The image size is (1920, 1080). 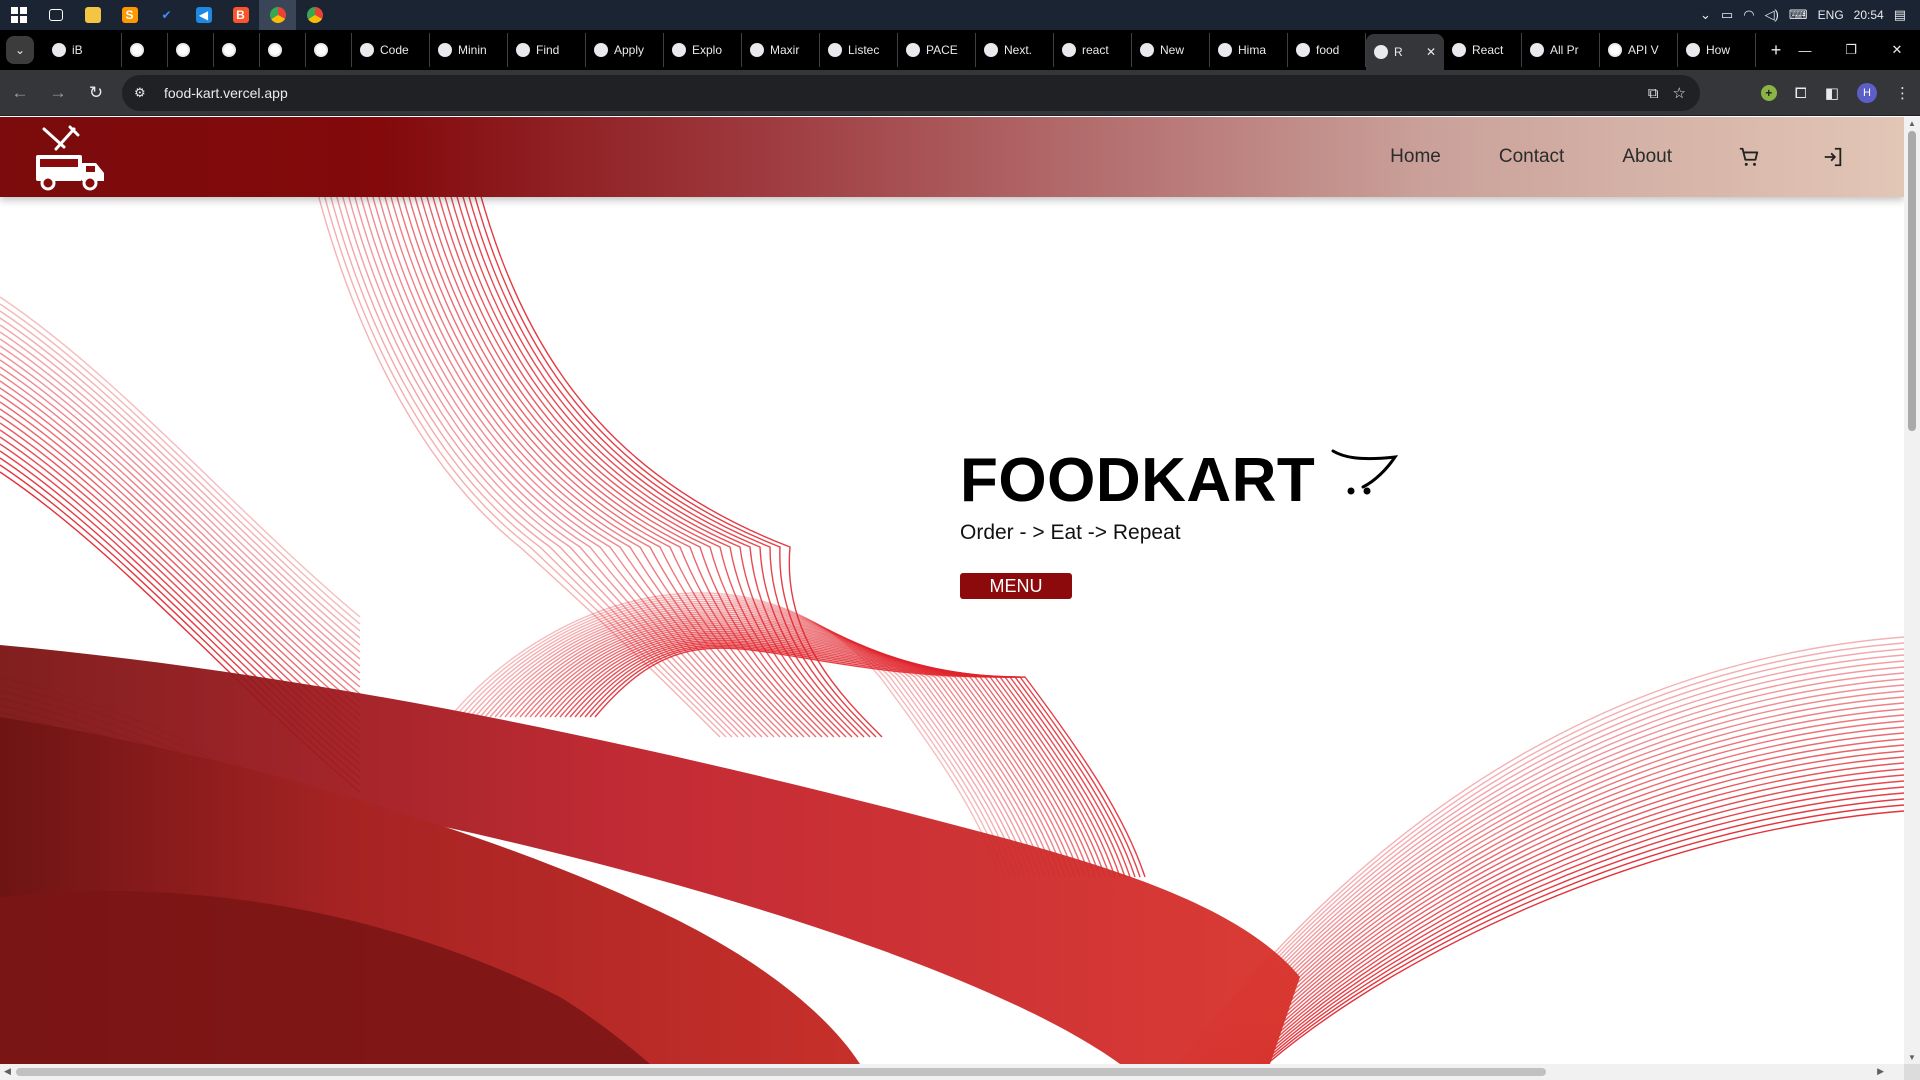 I want to click on file-explorer-icon, so click(x=92, y=15).